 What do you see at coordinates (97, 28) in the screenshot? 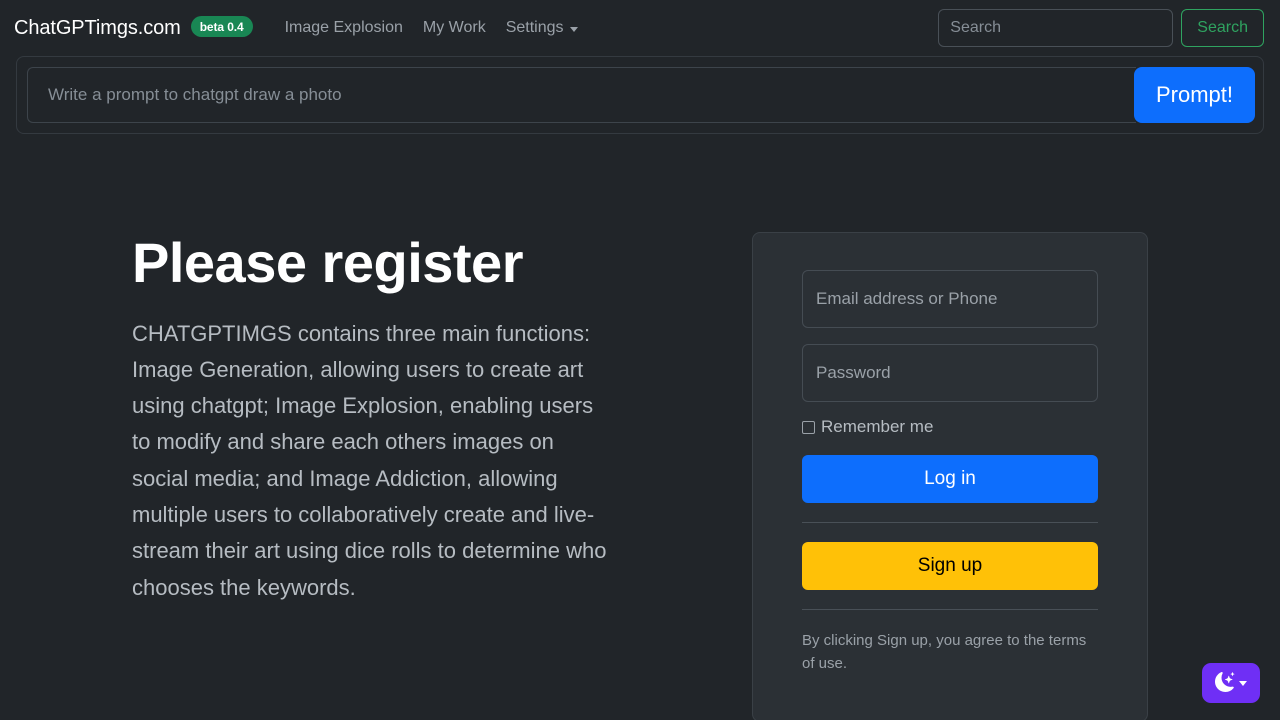
I see `brand-name: ChatGPTimgs.com` at bounding box center [97, 28].